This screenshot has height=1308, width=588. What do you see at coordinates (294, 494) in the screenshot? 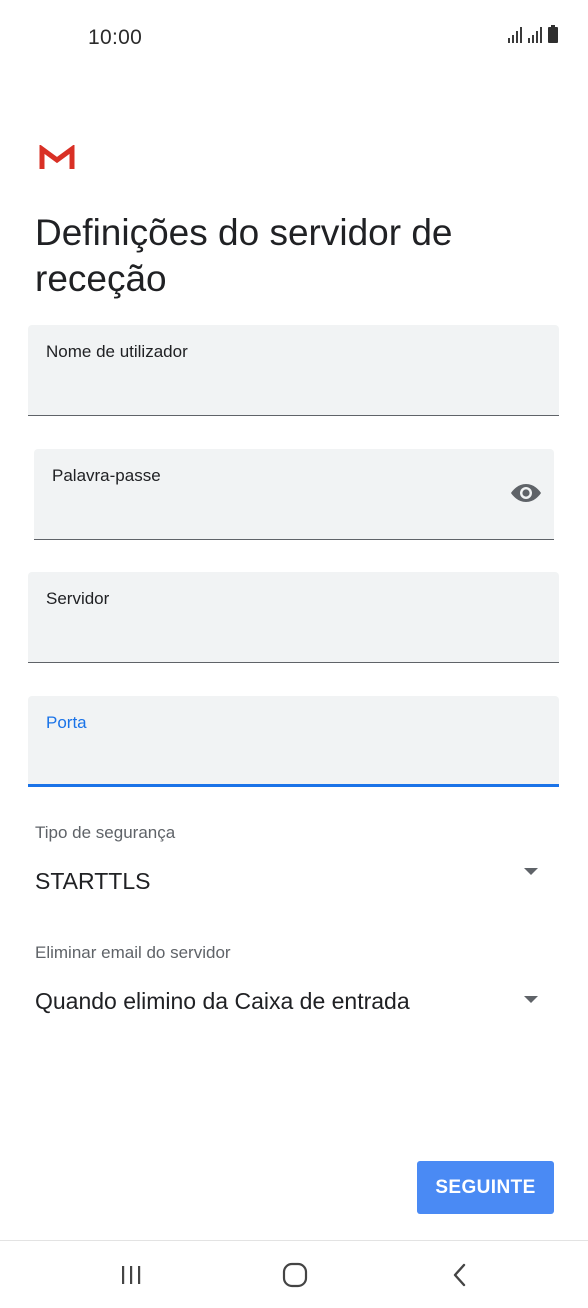
I see `password-field: Palavra-passe` at bounding box center [294, 494].